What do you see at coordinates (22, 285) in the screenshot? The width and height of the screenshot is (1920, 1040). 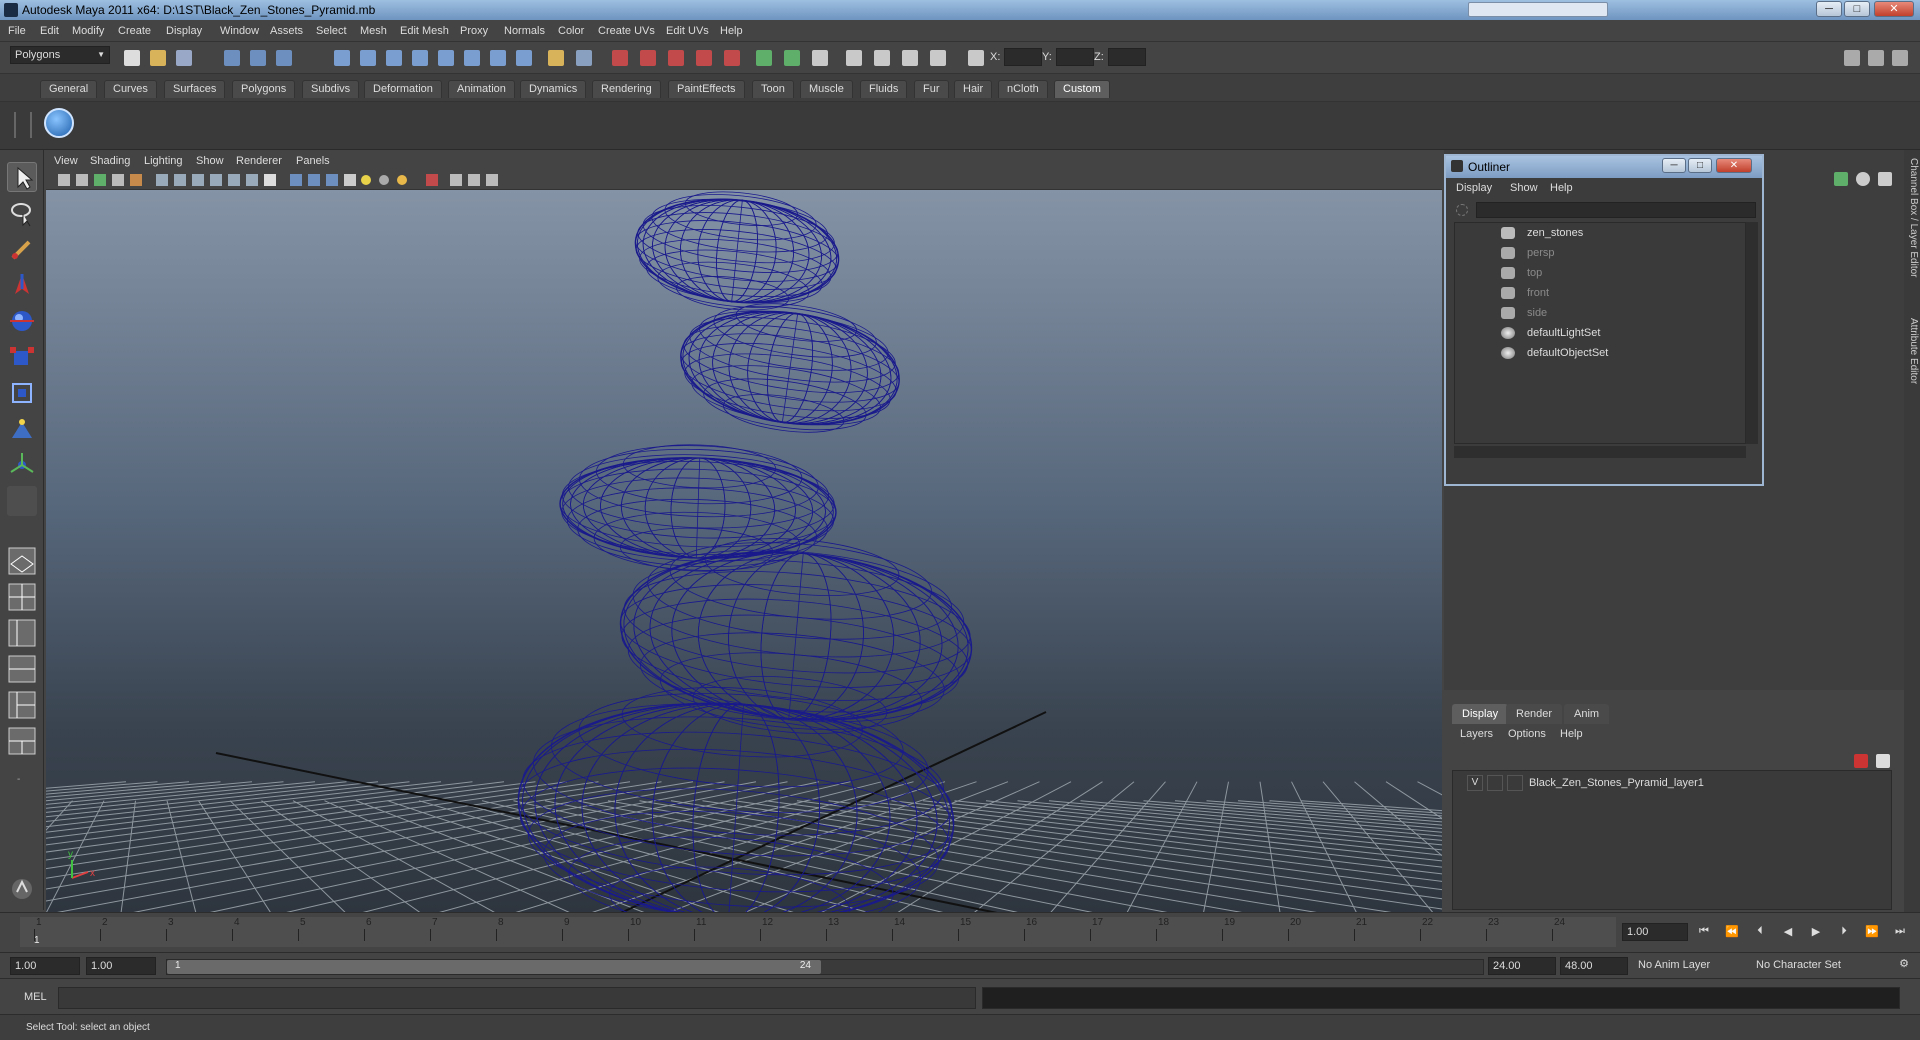 I see `move-tool-icon` at bounding box center [22, 285].